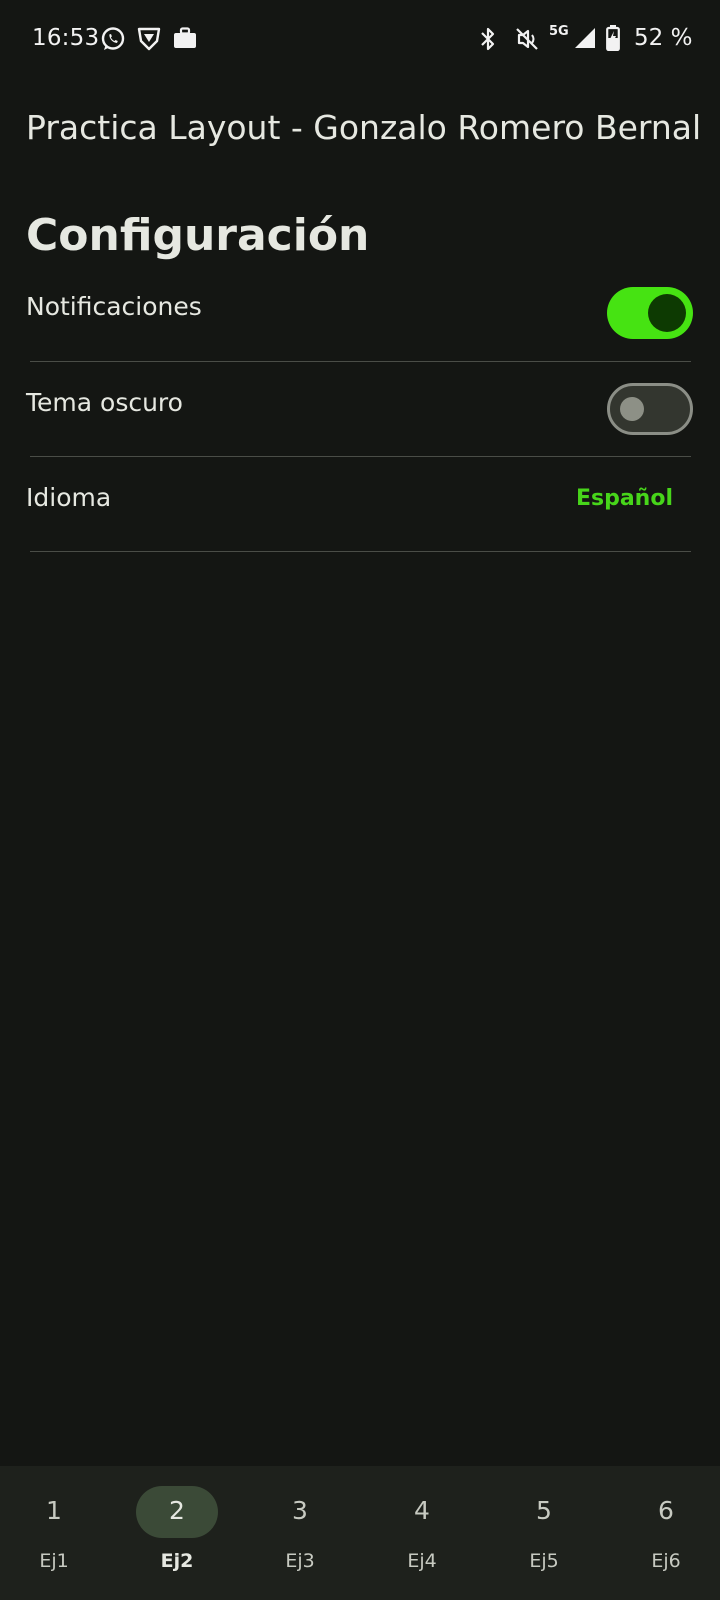  Describe the element at coordinates (544, 1561) in the screenshot. I see `nav-label: Ej5` at that location.